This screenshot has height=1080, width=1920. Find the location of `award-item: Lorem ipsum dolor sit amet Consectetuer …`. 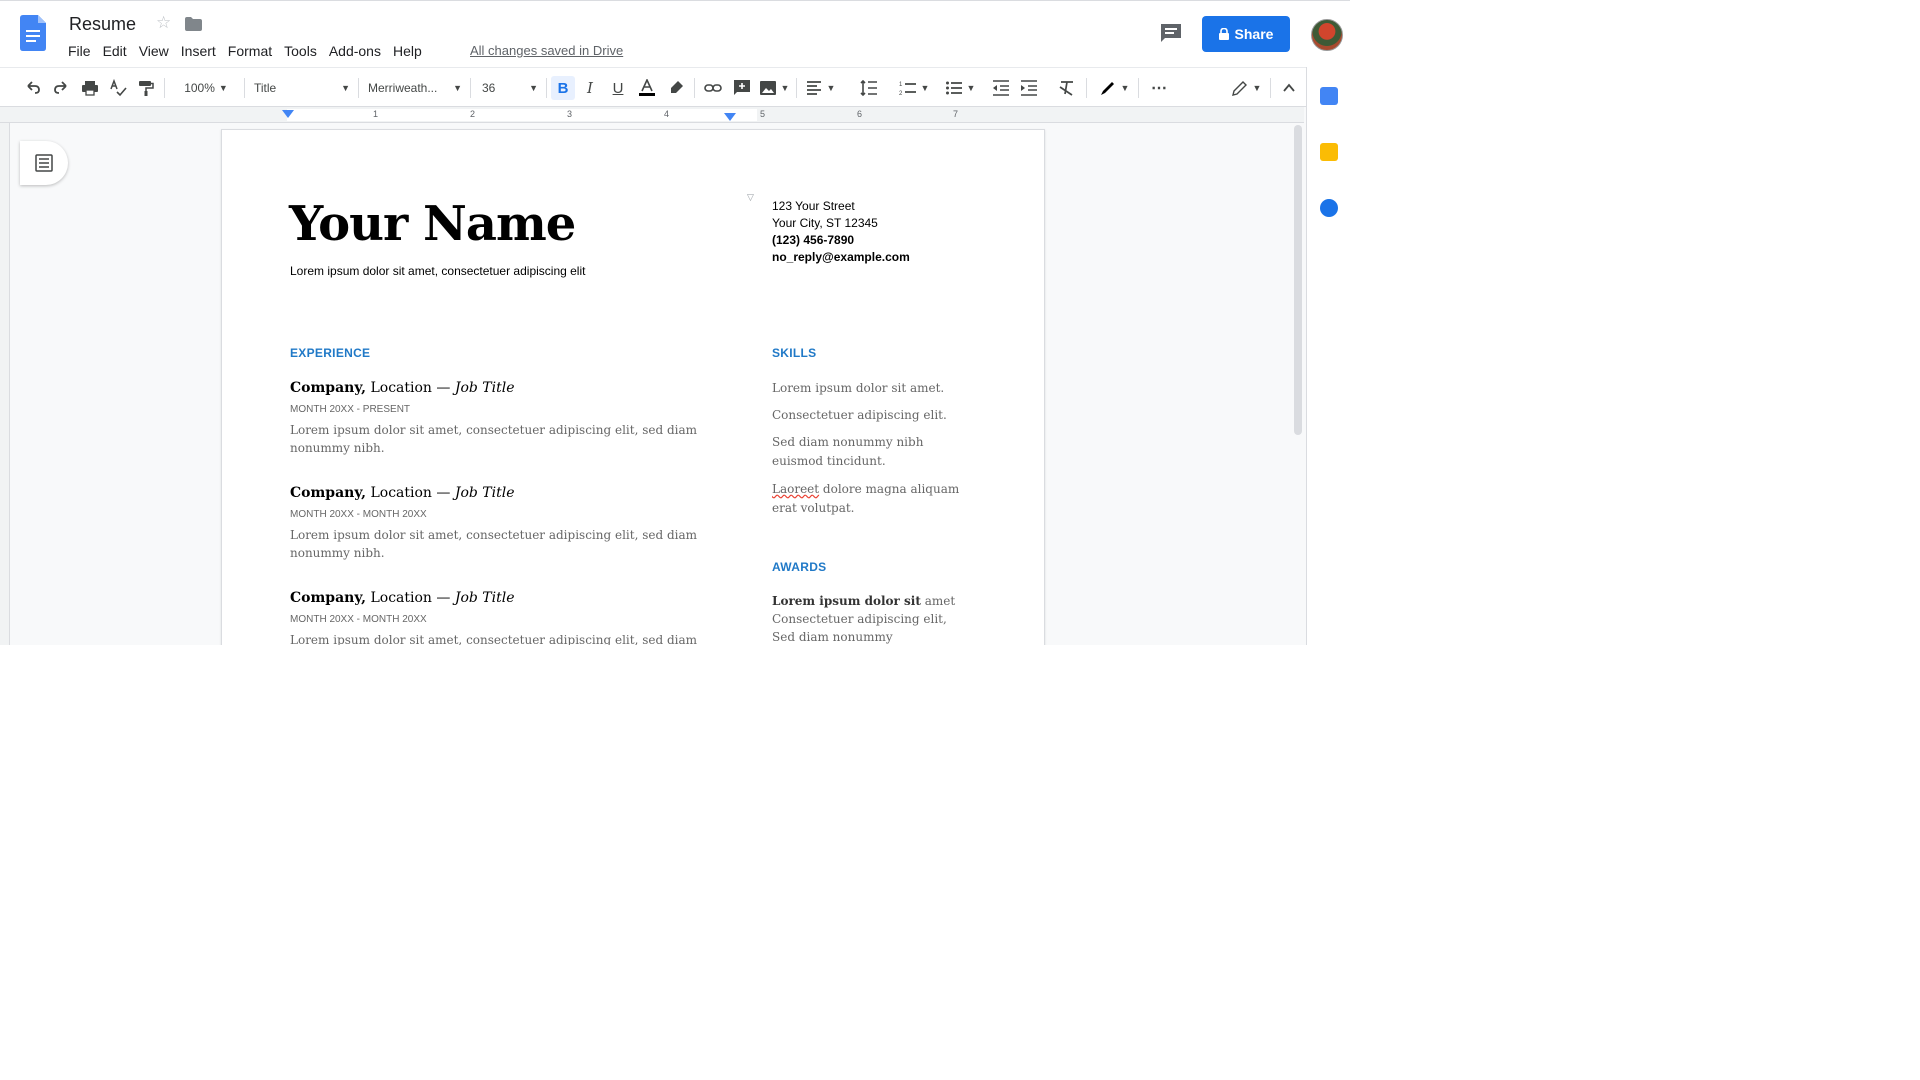

award-item: Lorem ipsum dolor sit amet Consectetuer … is located at coordinates (867, 618).